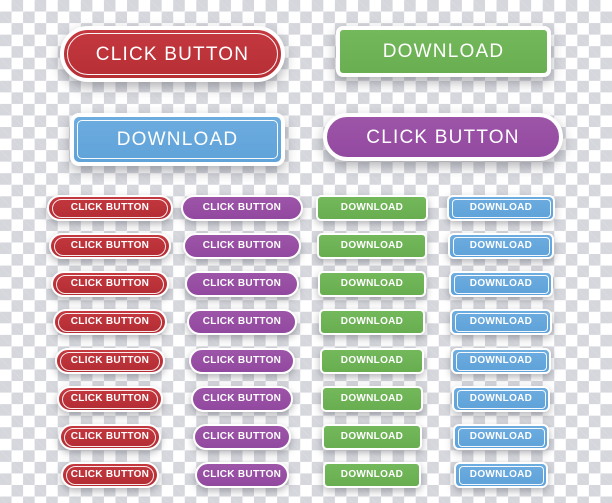 This screenshot has width=612, height=503. I want to click on grid-button-blue-row-6: DOWNLOAD, so click(501, 399).